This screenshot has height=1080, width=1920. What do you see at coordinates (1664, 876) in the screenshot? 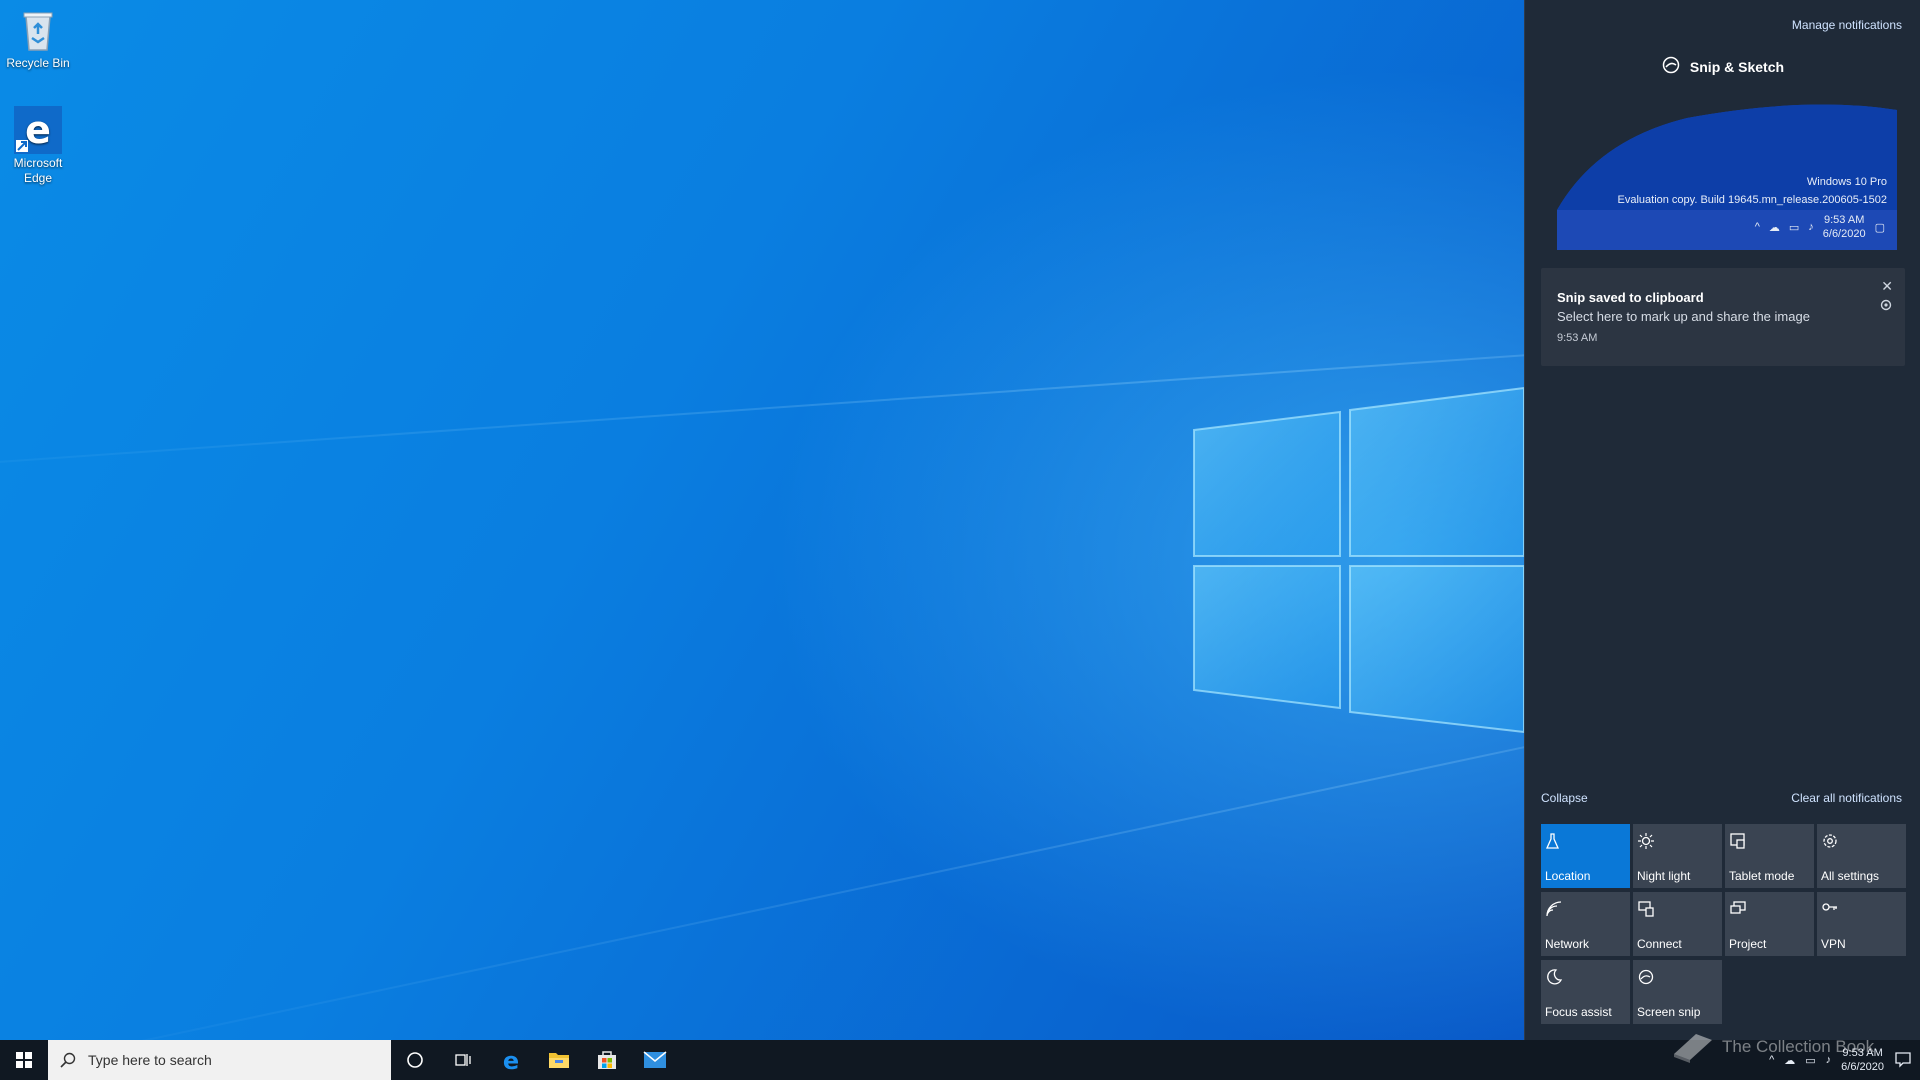
I see `quick-action-label: Night light` at bounding box center [1664, 876].